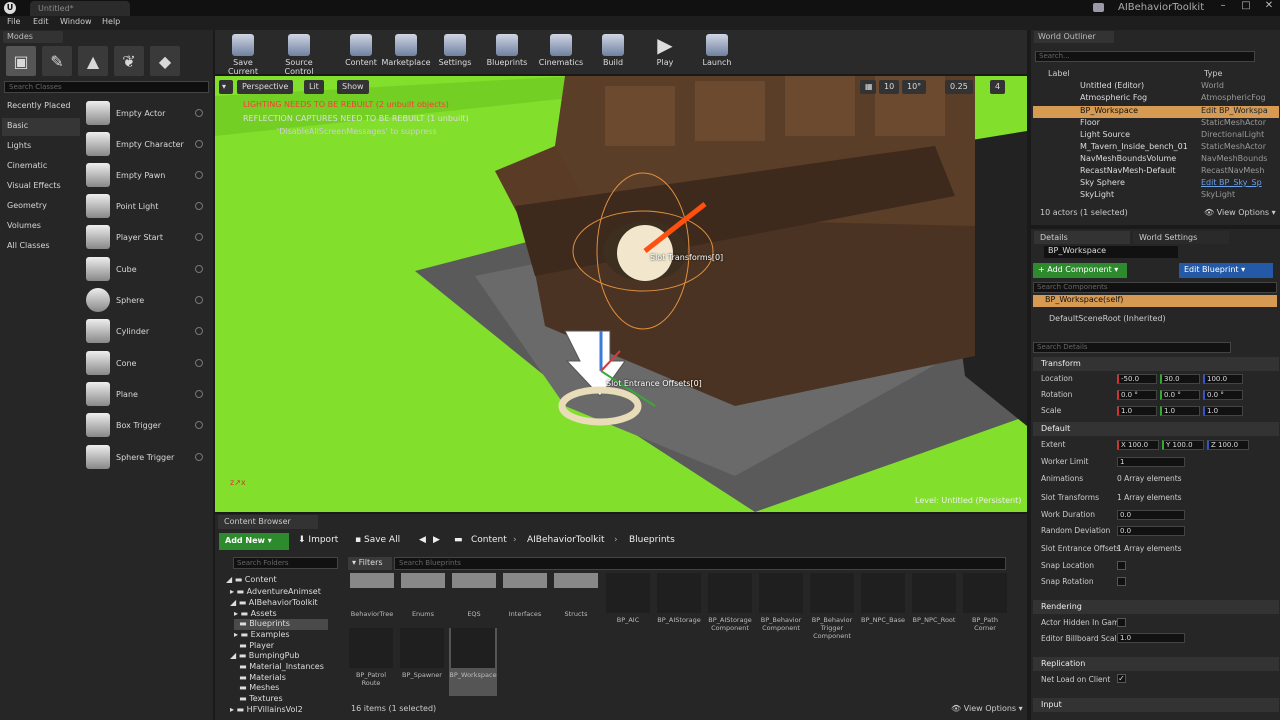  I want to click on outliner-row: RecastNavMesh-Default RecastNavMesh, so click(1156, 172).